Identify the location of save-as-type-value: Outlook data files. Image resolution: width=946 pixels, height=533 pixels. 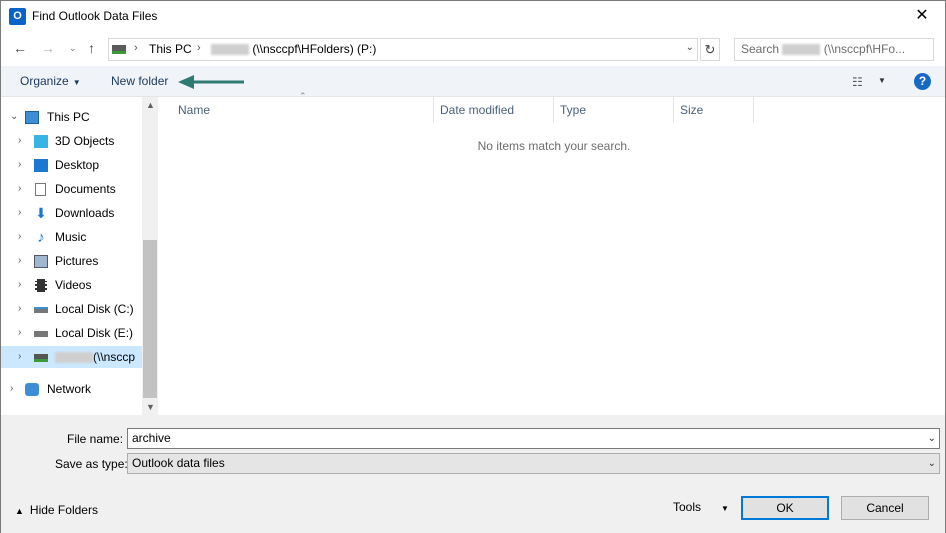
(178, 463).